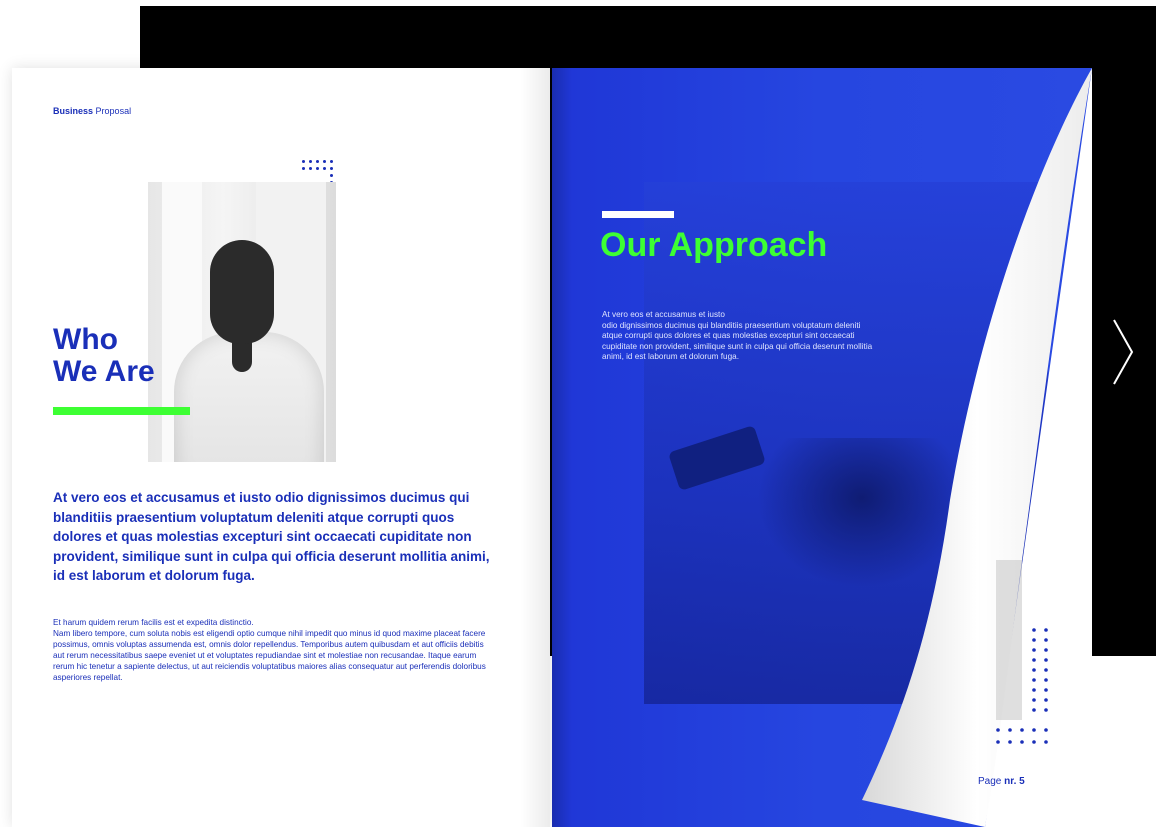 The image size is (1156, 827). What do you see at coordinates (104, 355) in the screenshot?
I see `page-title-who-we-are: Who We Are` at bounding box center [104, 355].